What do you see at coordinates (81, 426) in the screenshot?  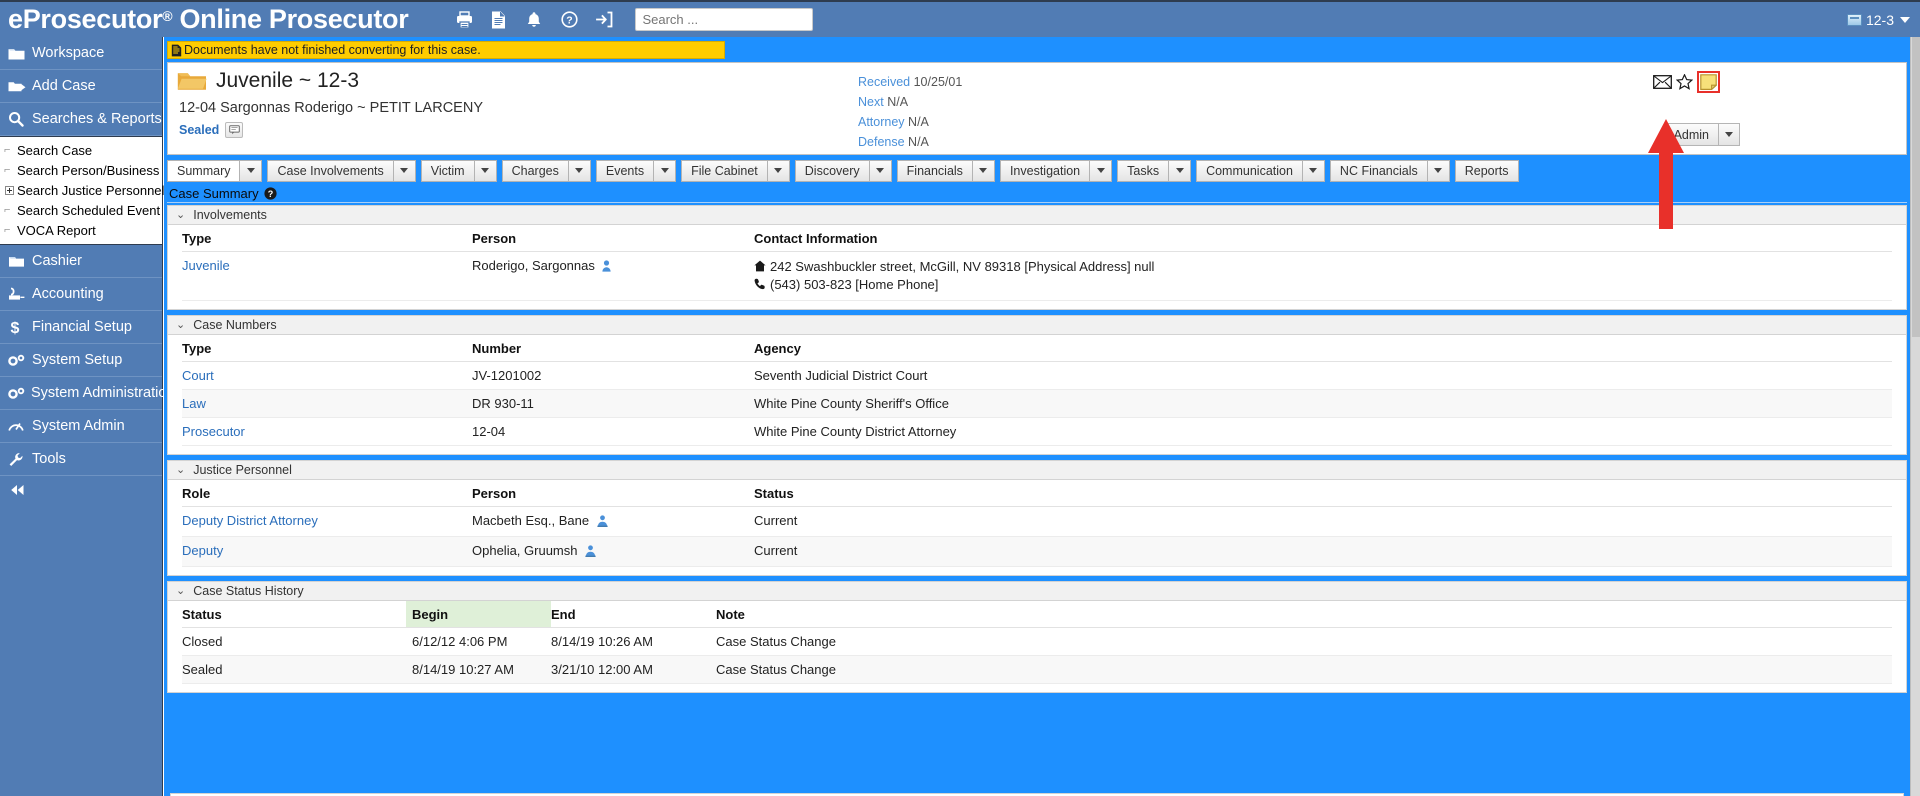 I see `sidebar-item-system-admin: System Admin` at bounding box center [81, 426].